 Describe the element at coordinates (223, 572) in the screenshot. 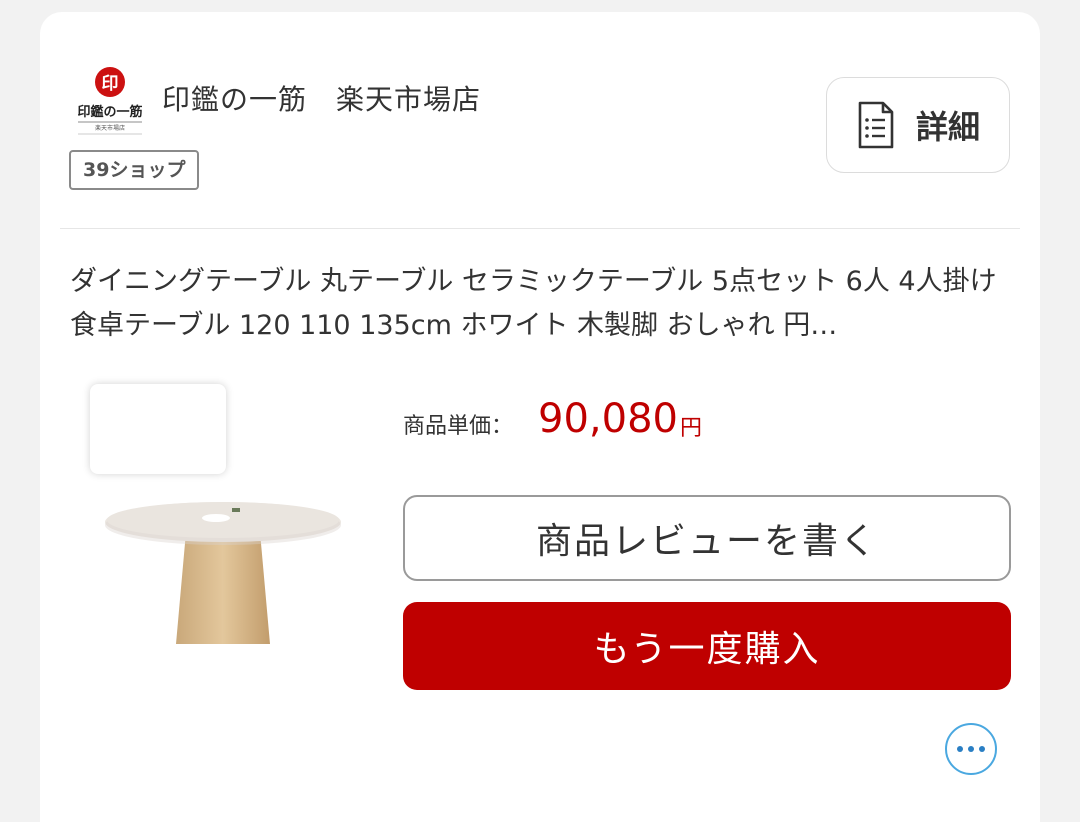

I see `product-image` at that location.